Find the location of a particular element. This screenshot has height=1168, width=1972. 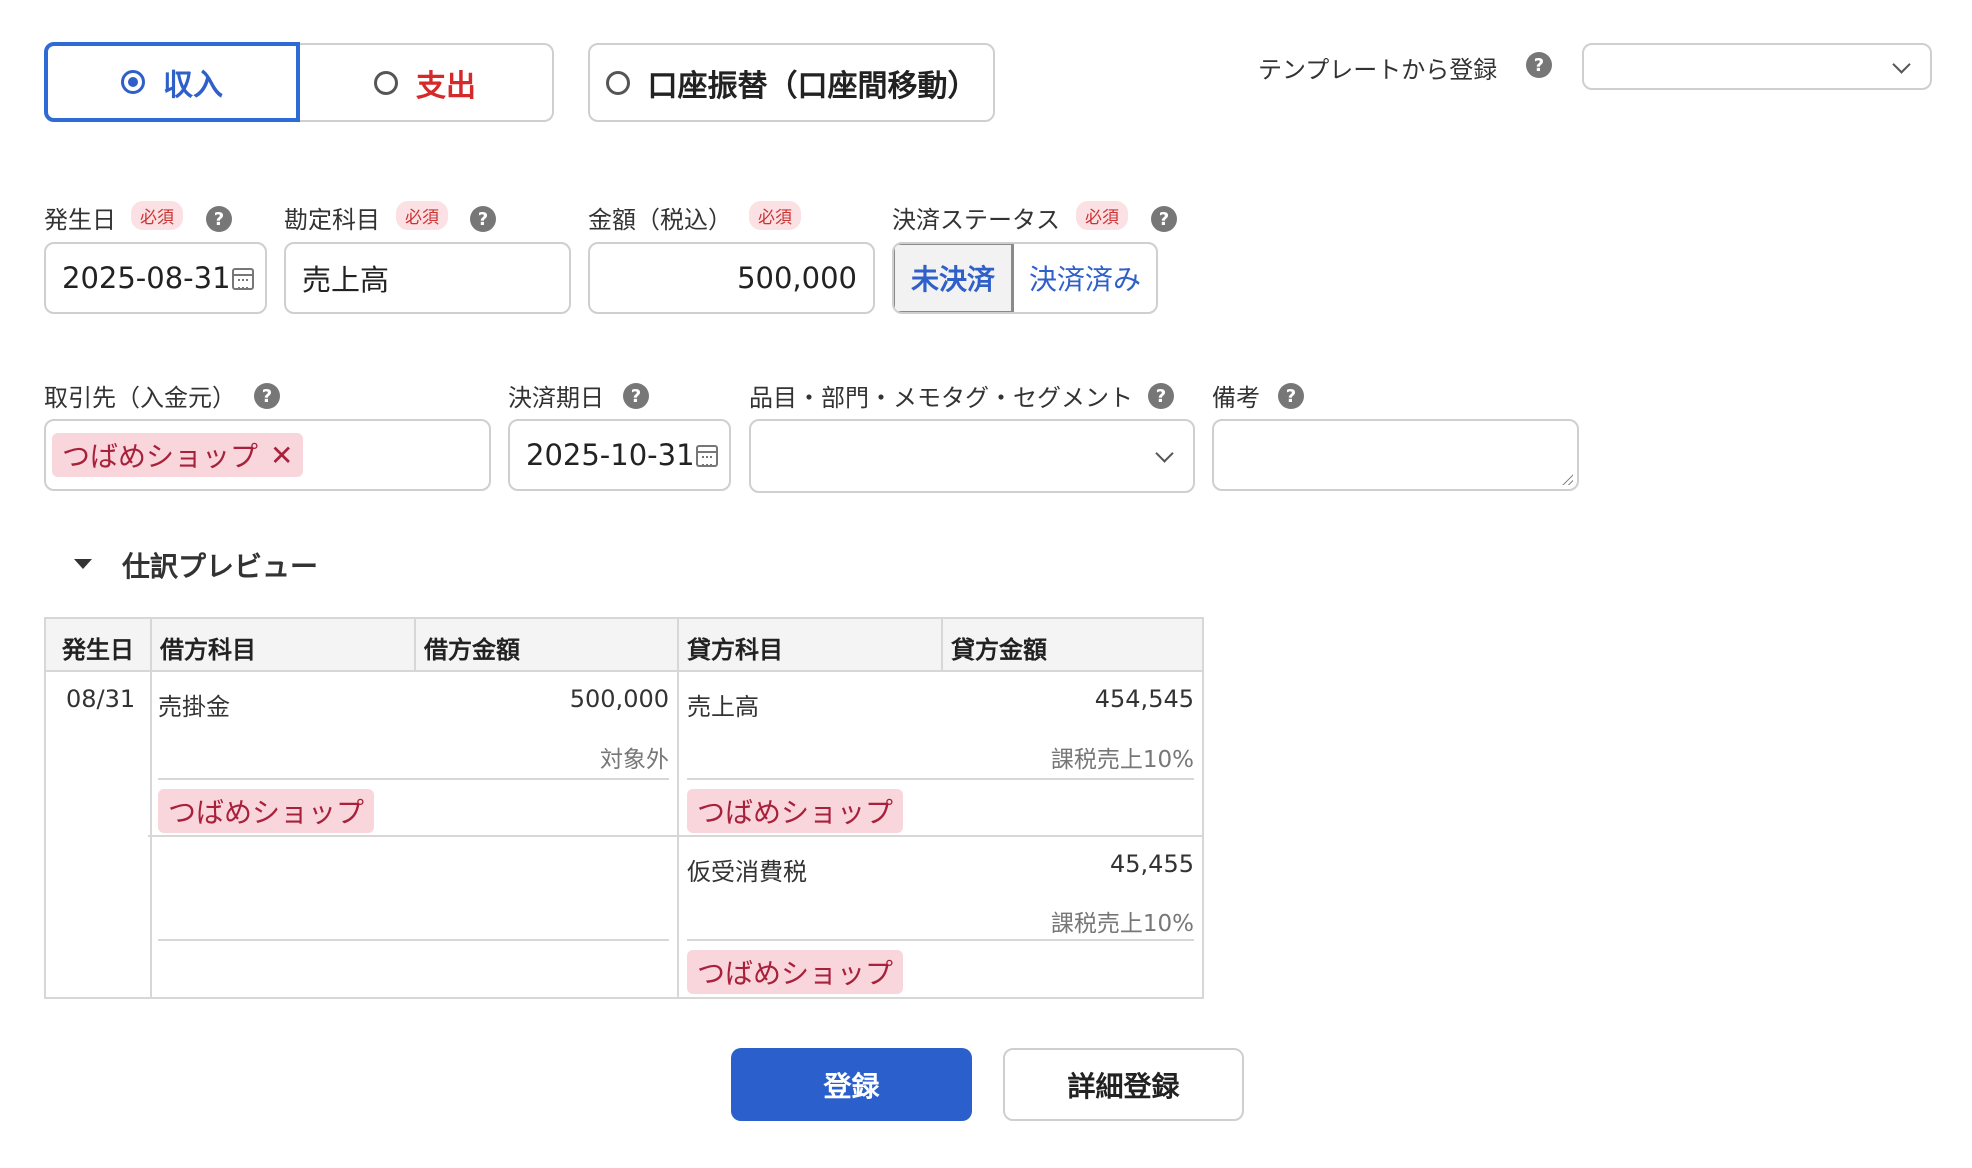

date-label: 発生日 is located at coordinates (80, 220).